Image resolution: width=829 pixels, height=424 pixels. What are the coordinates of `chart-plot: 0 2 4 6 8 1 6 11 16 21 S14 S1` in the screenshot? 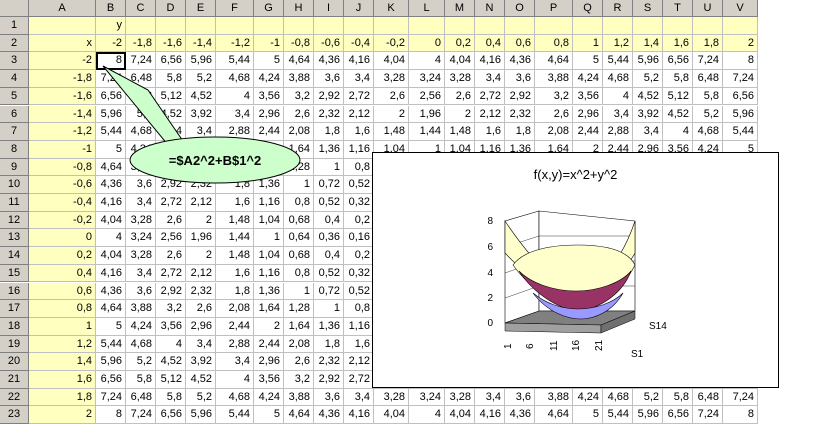 It's located at (577, 285).